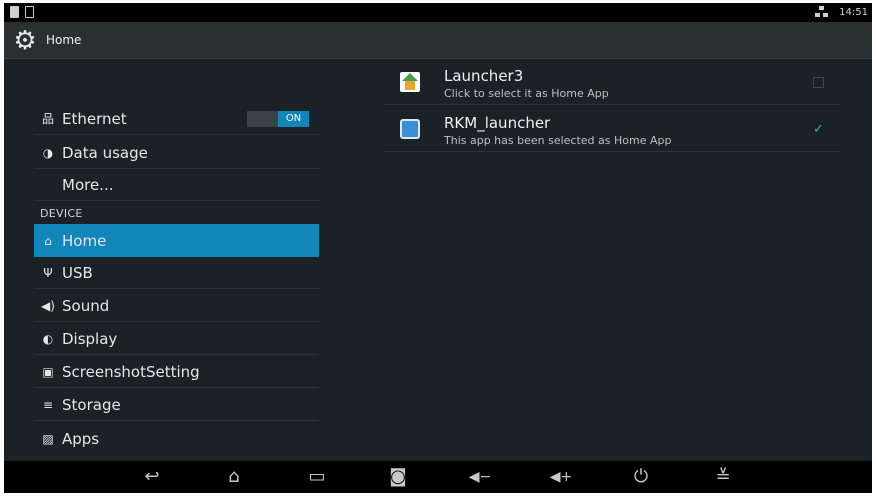 Image resolution: width=876 pixels, height=498 pixels. Describe the element at coordinates (438, 12) in the screenshot. I see `status-bar: 14:51` at that location.